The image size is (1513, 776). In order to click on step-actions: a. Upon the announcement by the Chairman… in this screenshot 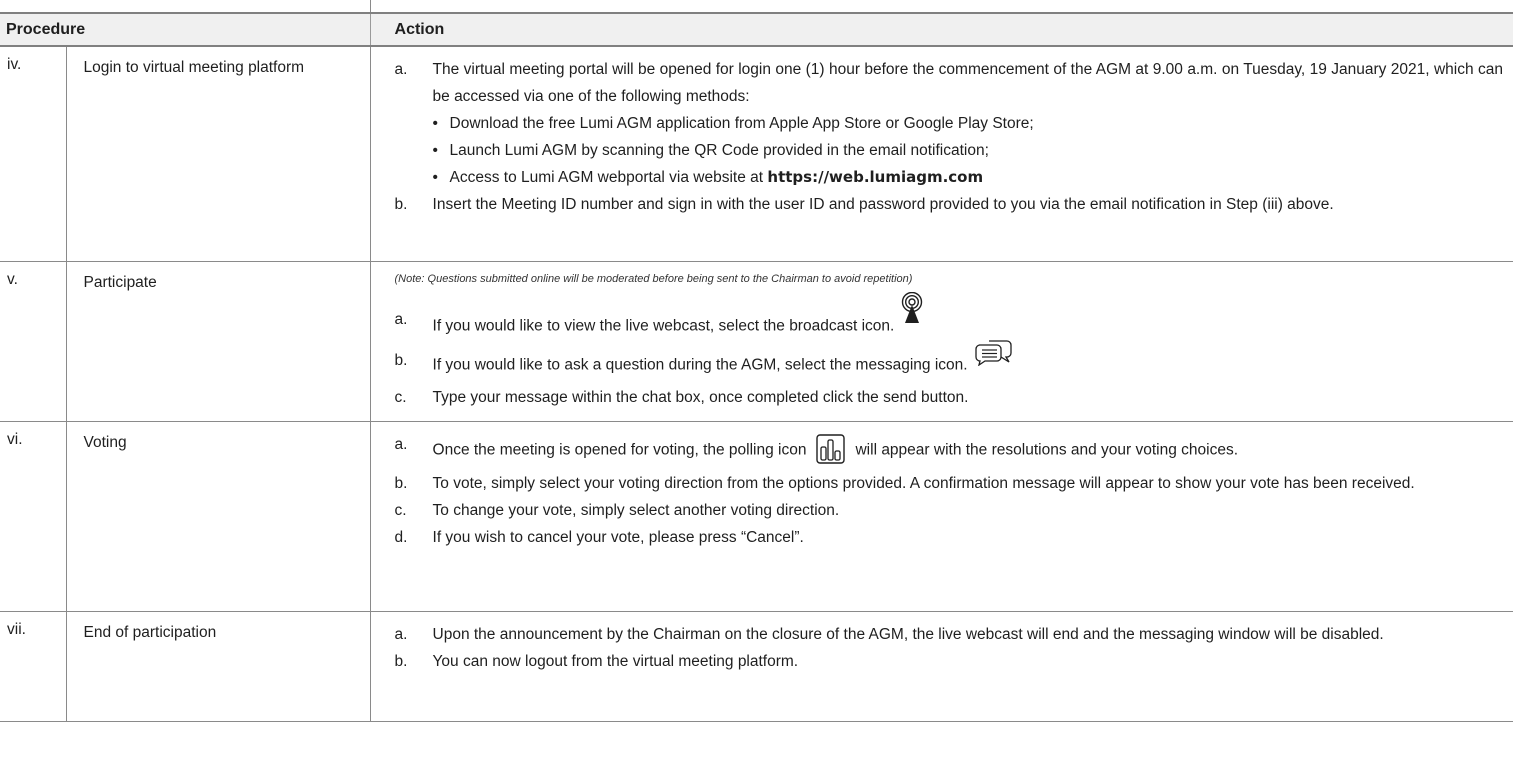, I will do `click(941, 666)`.